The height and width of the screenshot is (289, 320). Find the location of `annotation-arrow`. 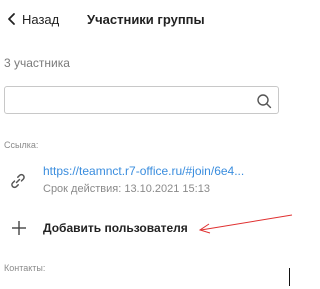

annotation-arrow is located at coordinates (245, 224).